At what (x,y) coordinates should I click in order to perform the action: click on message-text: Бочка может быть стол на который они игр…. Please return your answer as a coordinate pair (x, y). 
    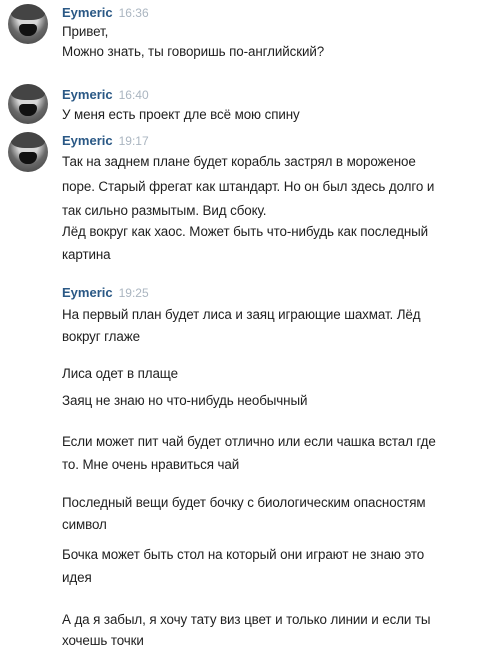
    Looking at the image, I should click on (243, 554).